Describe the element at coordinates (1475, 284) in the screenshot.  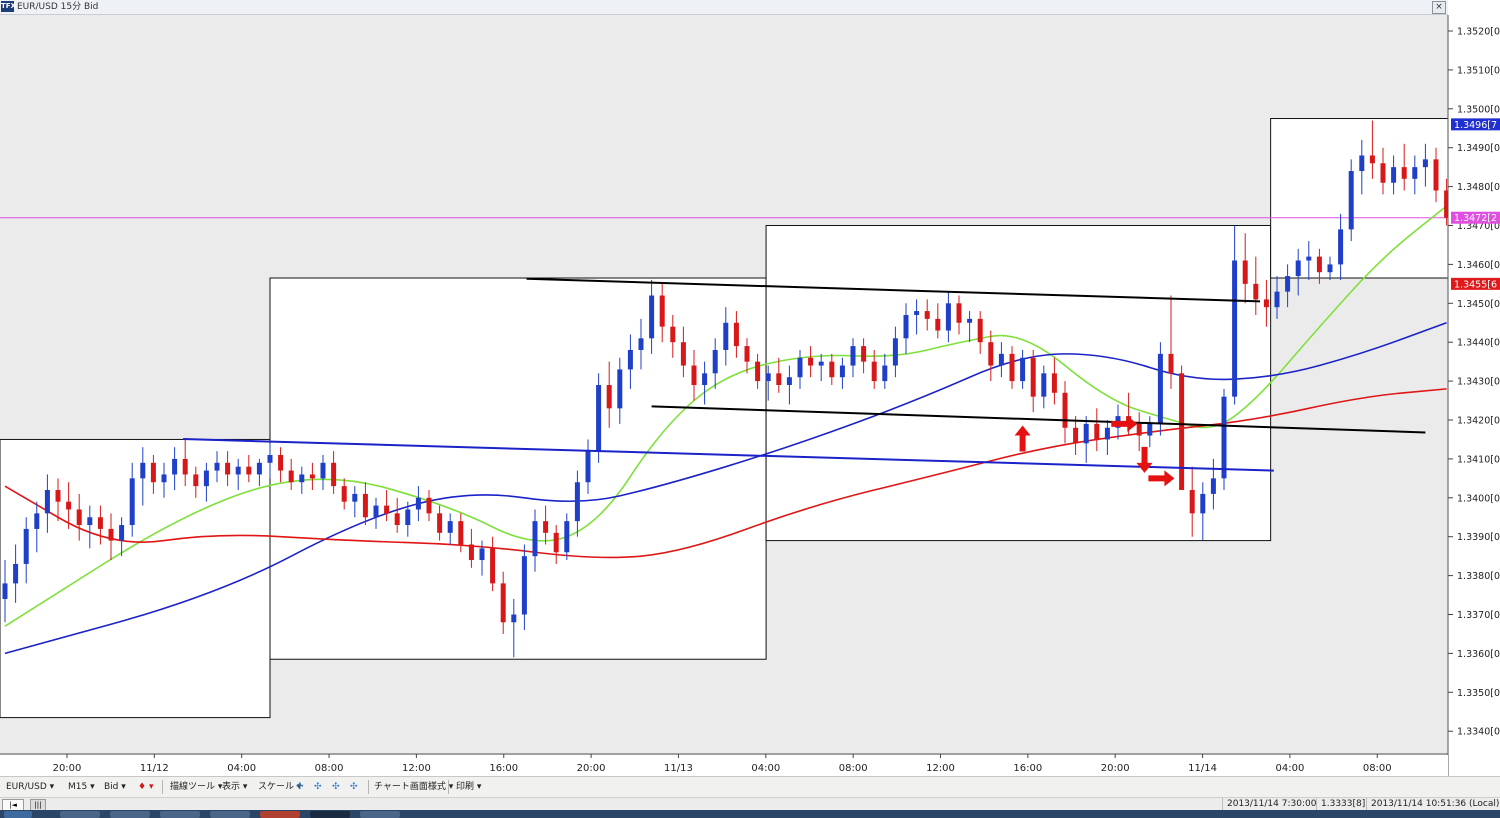
I see `price-tag-label: 1.3455[6` at that location.